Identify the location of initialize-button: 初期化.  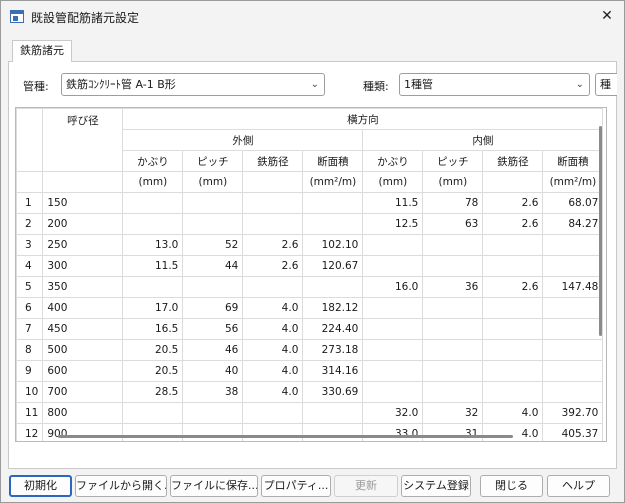
(40, 486).